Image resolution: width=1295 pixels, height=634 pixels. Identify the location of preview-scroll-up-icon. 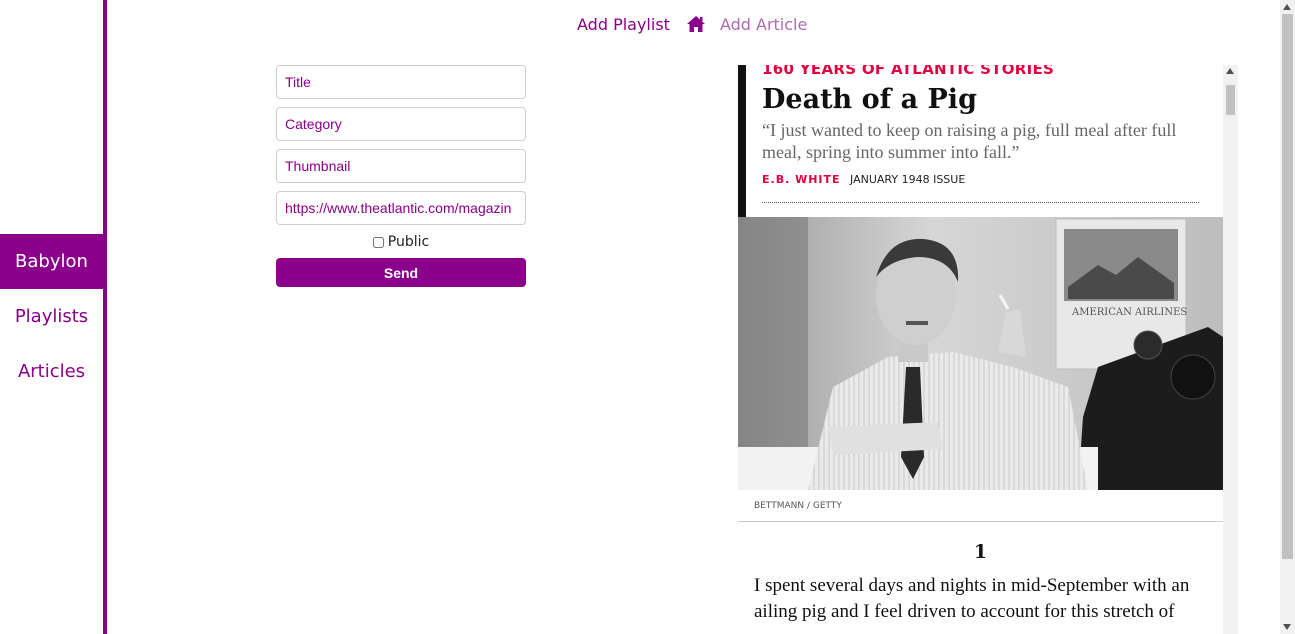
(1230, 71).